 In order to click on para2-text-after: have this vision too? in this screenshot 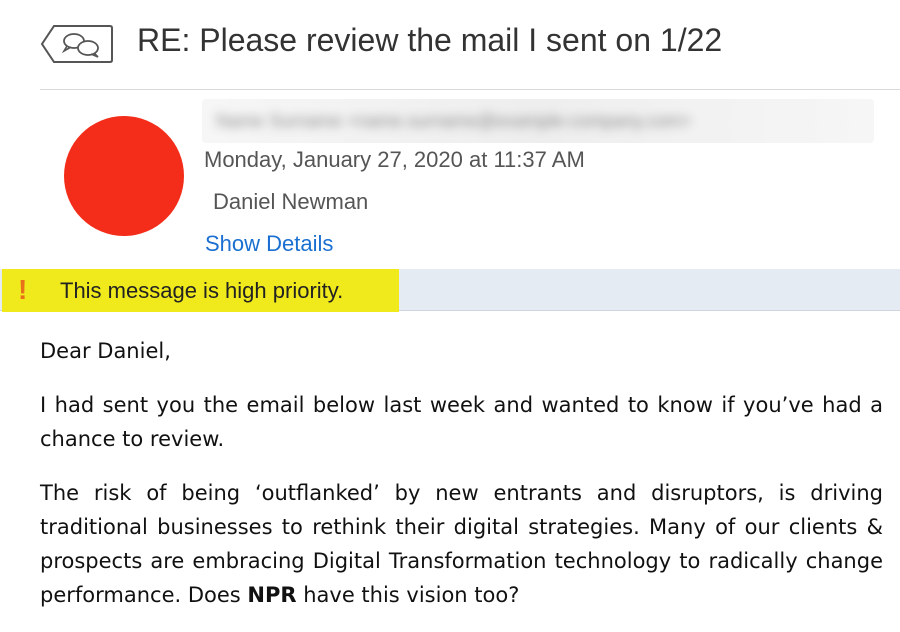, I will do `click(408, 595)`.